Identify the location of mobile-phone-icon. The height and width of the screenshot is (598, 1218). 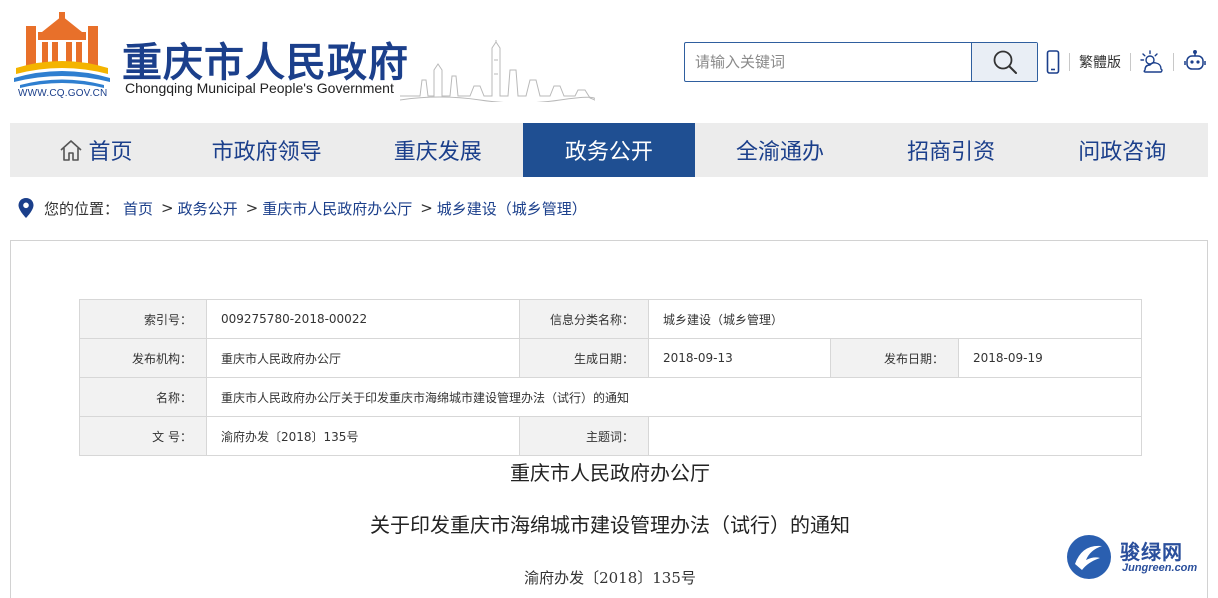
(1053, 62).